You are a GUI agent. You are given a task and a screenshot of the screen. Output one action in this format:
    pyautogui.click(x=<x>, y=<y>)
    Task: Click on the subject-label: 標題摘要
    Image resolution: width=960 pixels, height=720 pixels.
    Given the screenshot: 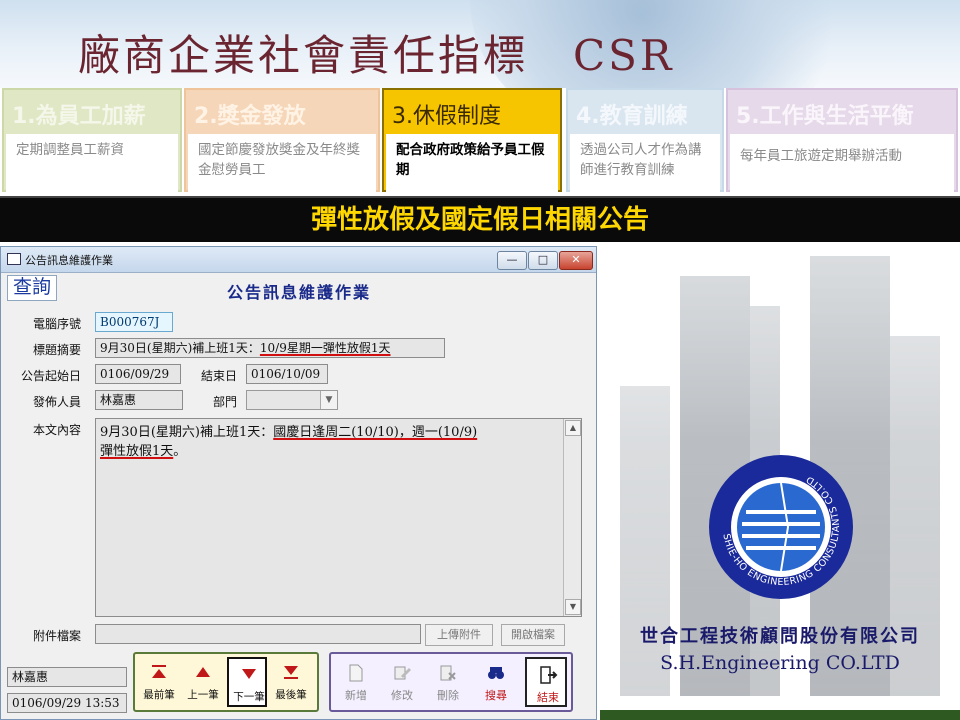 What is the action you would take?
    pyautogui.click(x=57, y=350)
    